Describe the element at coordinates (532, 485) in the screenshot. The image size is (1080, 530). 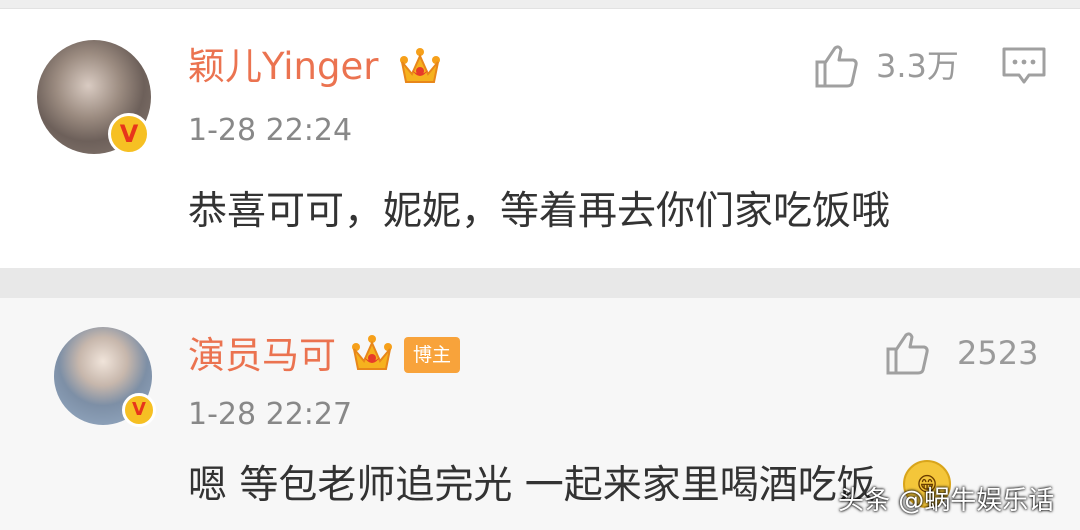
I see `comment-text: 嗯 等包老师追完光 一起来家里喝酒吃饭` at that location.